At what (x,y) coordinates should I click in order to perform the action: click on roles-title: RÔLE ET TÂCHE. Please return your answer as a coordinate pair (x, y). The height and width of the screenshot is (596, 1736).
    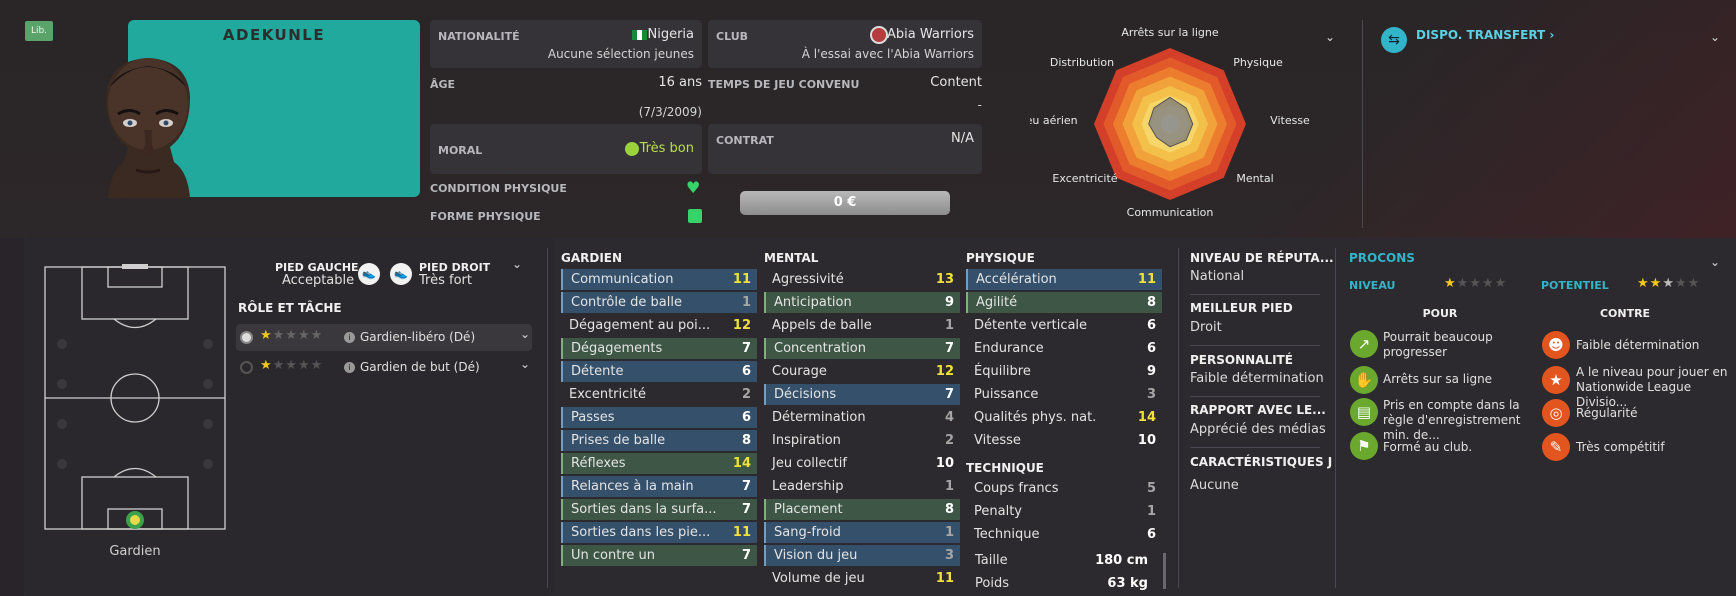
    Looking at the image, I should click on (290, 308).